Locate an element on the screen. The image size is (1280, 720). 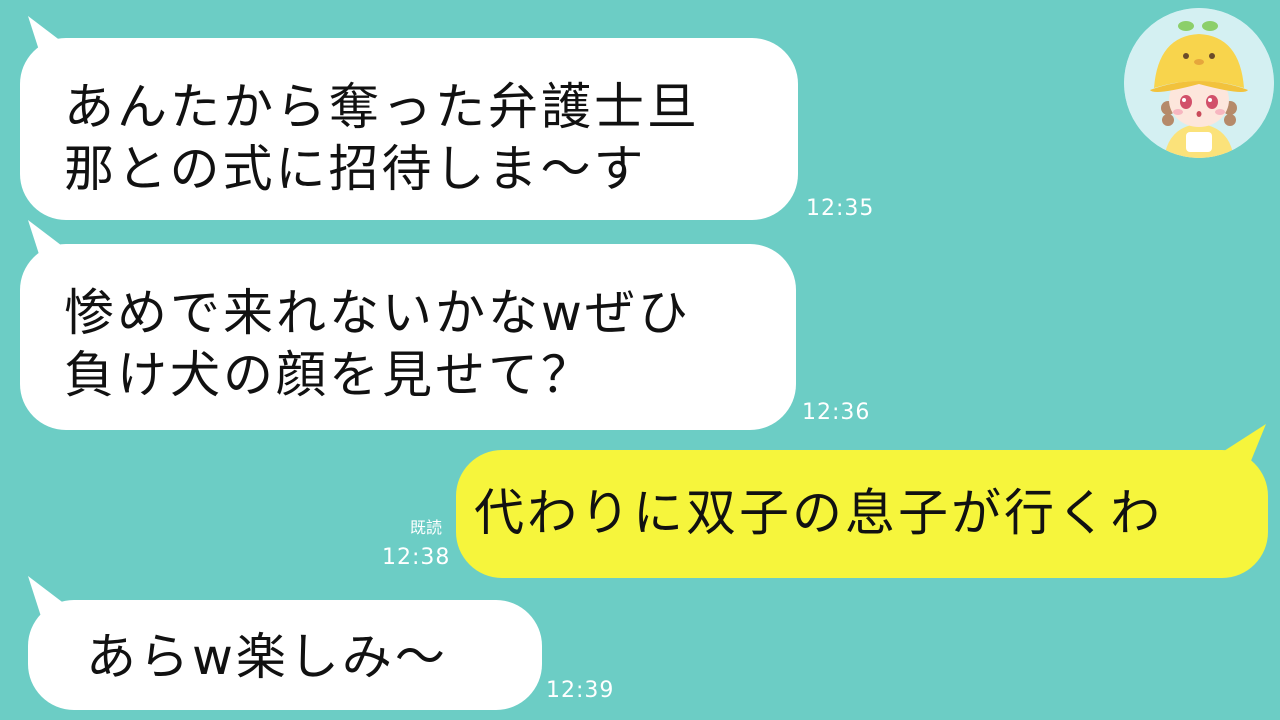
message-text-line: 負け犬の顔を見せて？ is located at coordinates (329, 375).